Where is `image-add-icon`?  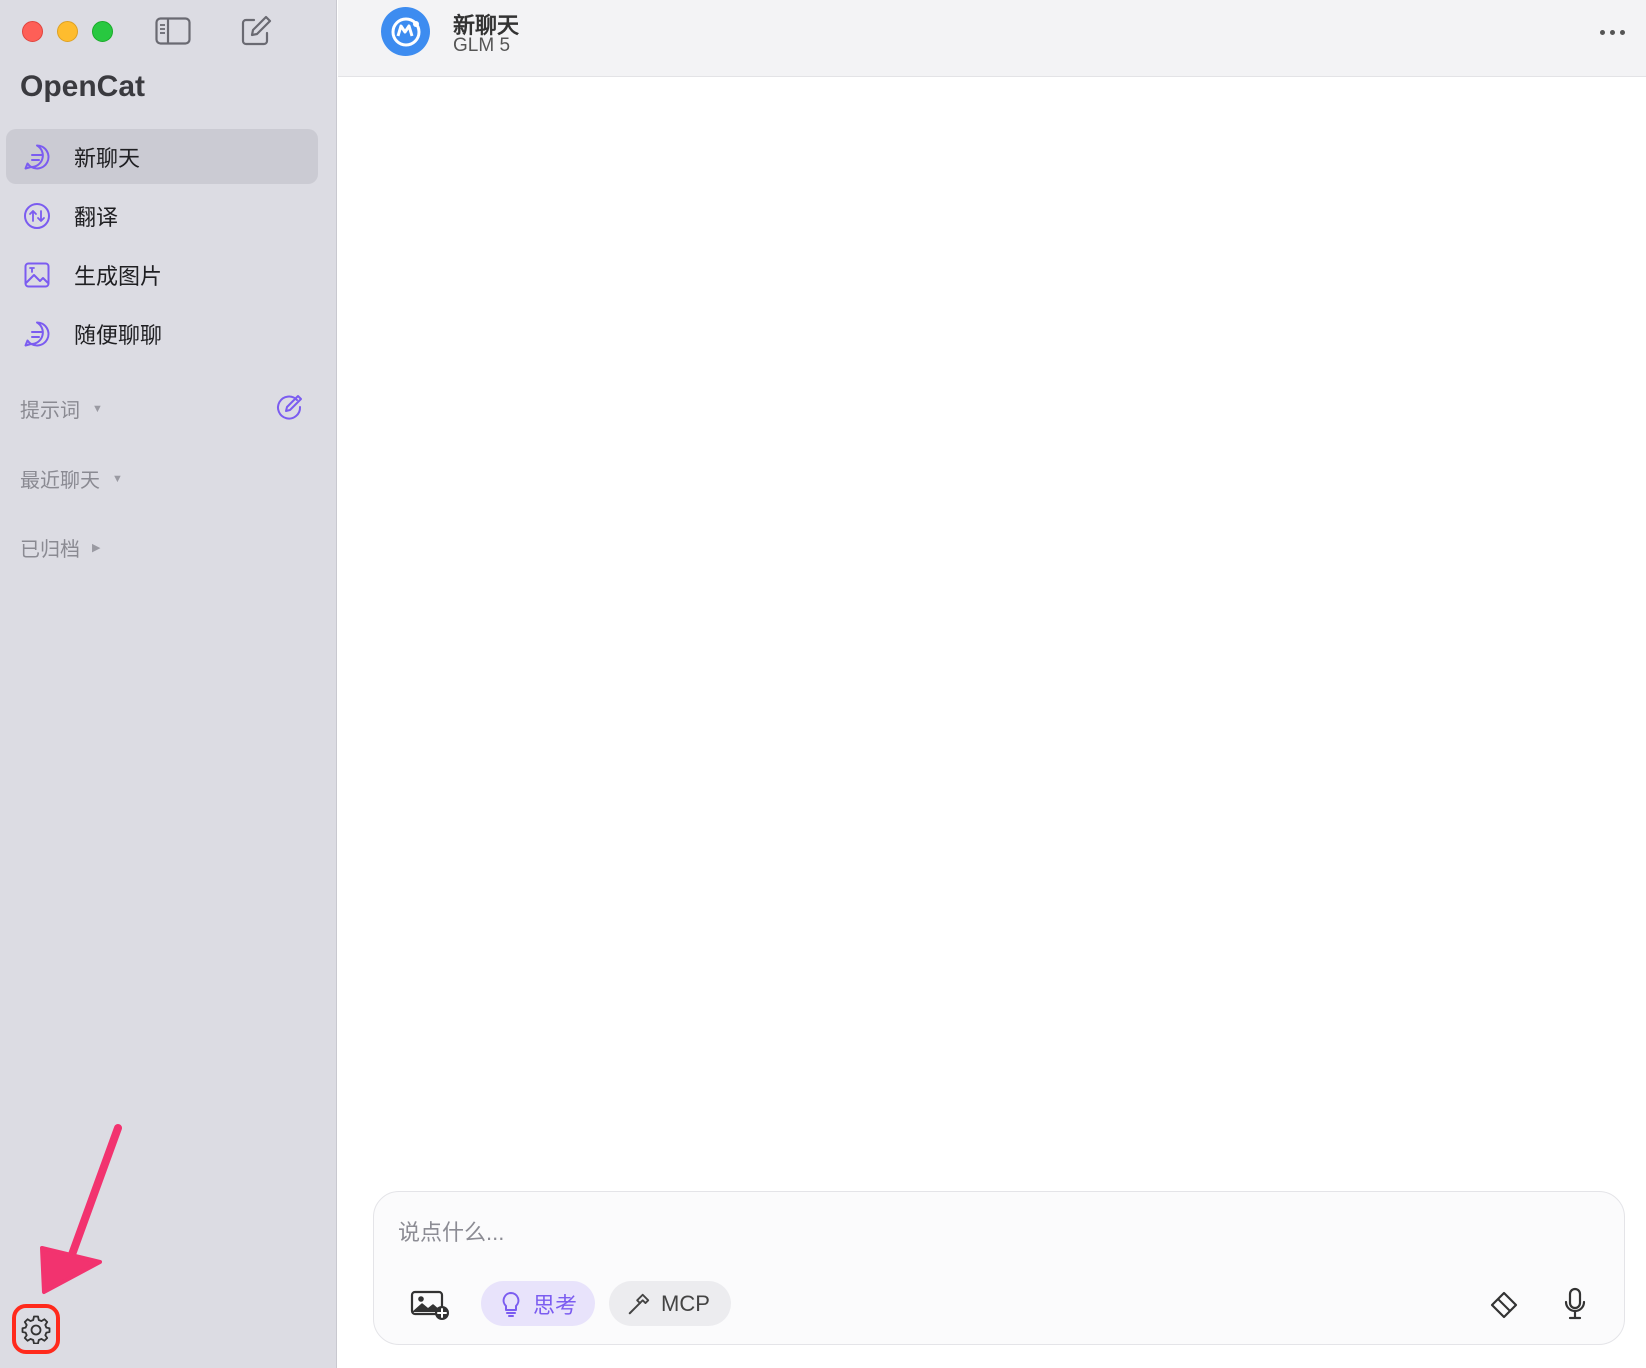 image-add-icon is located at coordinates (429, 1305).